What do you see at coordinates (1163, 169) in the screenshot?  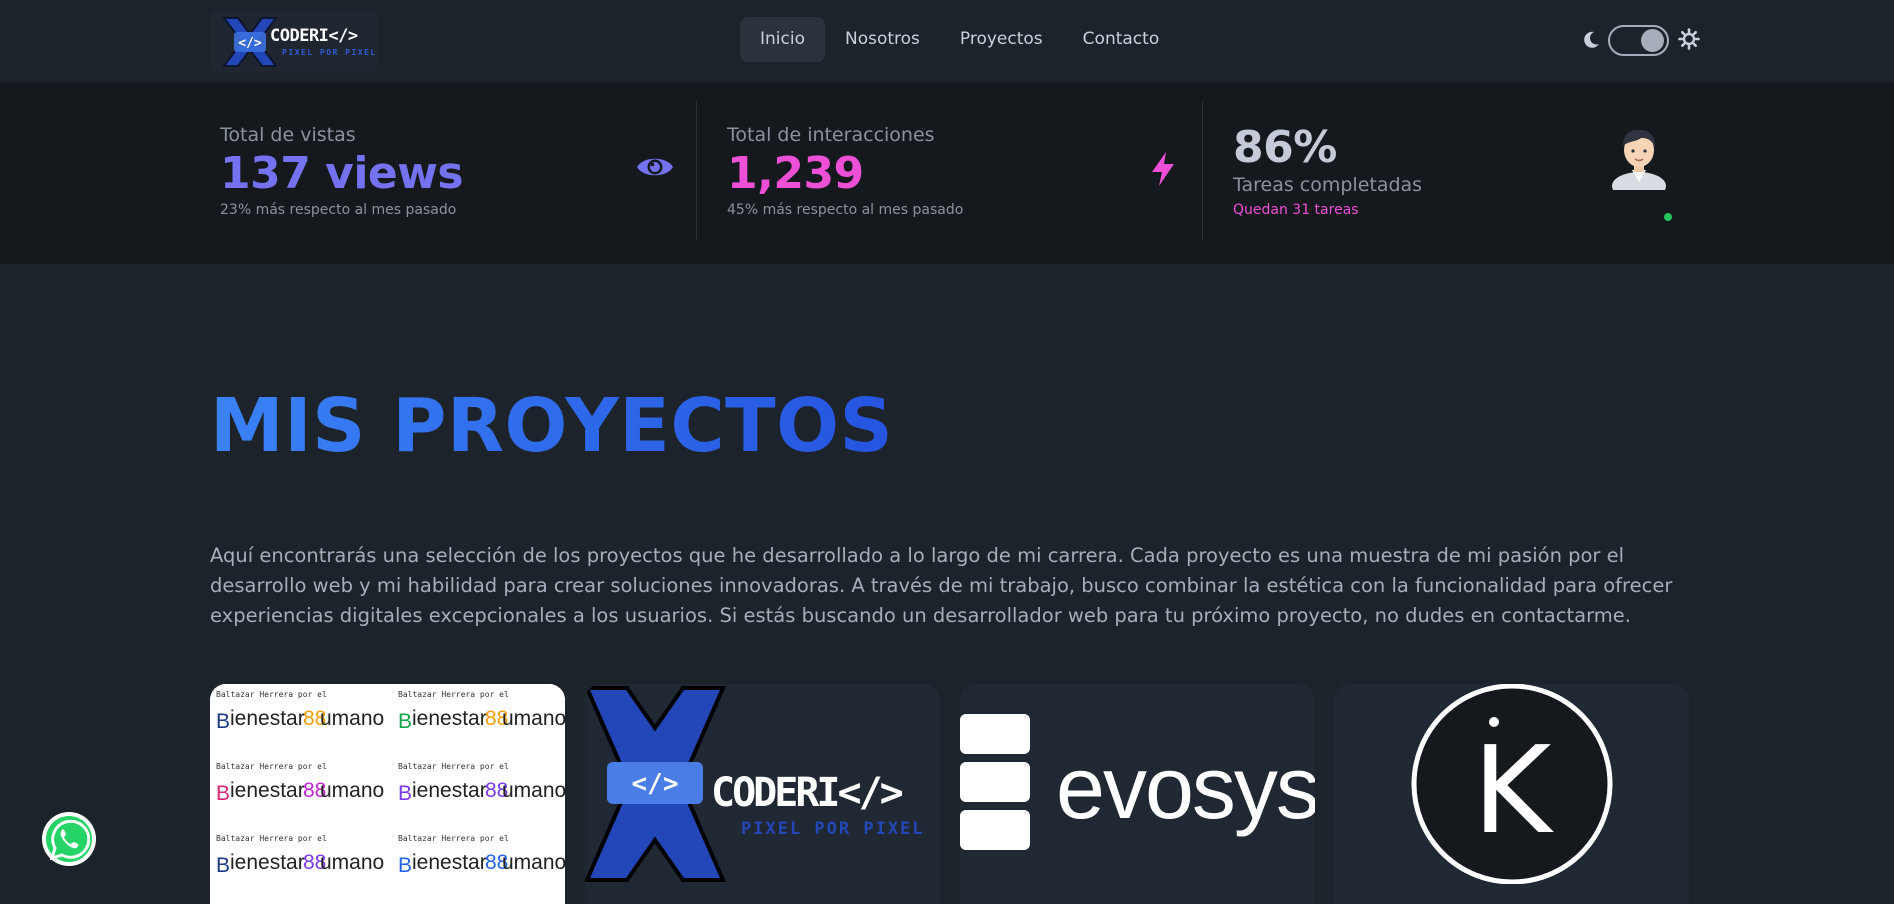 I see `bolt-icon` at bounding box center [1163, 169].